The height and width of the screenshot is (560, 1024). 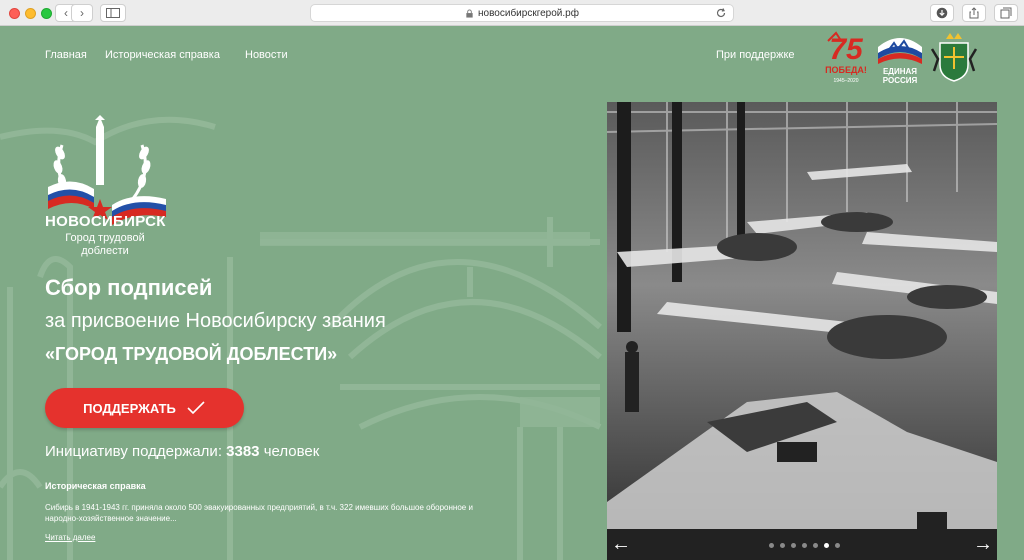 What do you see at coordinates (846, 49) in the screenshot?
I see `svg-text: 75` at bounding box center [846, 49].